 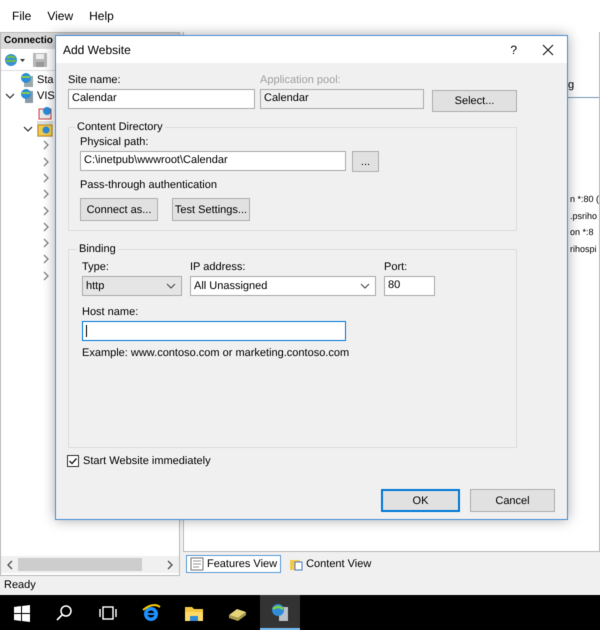 I want to click on tree-item: VIS, so click(x=46, y=96).